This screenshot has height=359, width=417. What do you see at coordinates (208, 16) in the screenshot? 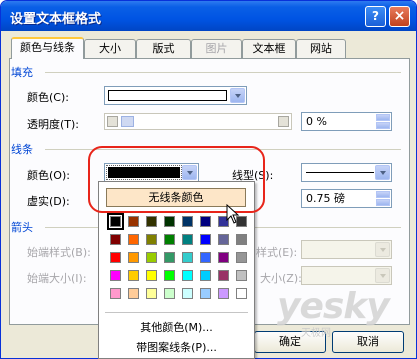
I see `title-bar: 设置文本框格式 ? ×` at bounding box center [208, 16].